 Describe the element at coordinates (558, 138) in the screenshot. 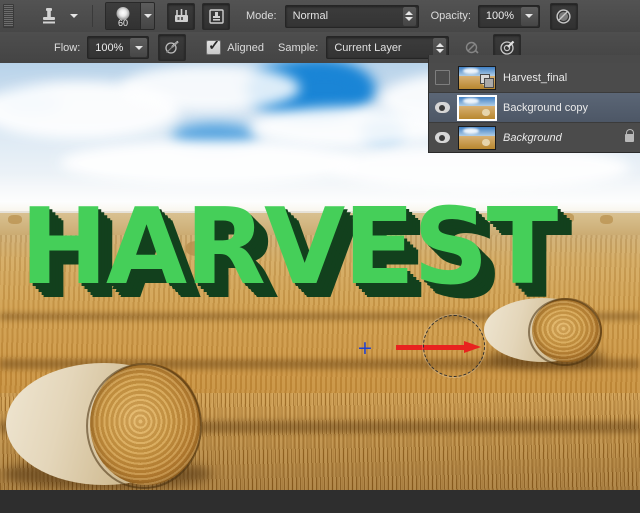

I see `layer-name: Background` at that location.